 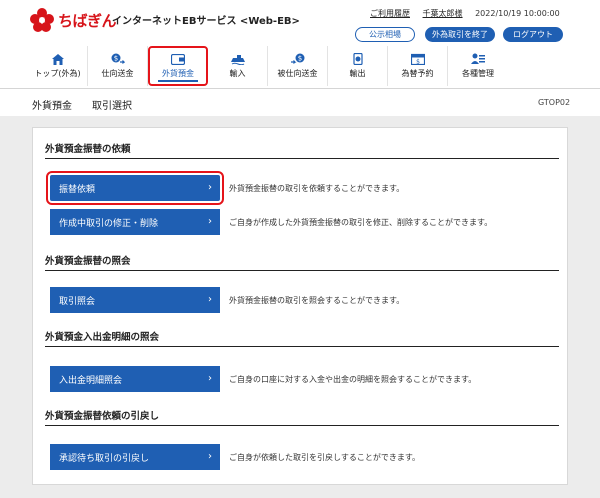 What do you see at coordinates (206, 21) in the screenshot?
I see `service-name: インターネットEBサービス <Web-EB>` at bounding box center [206, 21].